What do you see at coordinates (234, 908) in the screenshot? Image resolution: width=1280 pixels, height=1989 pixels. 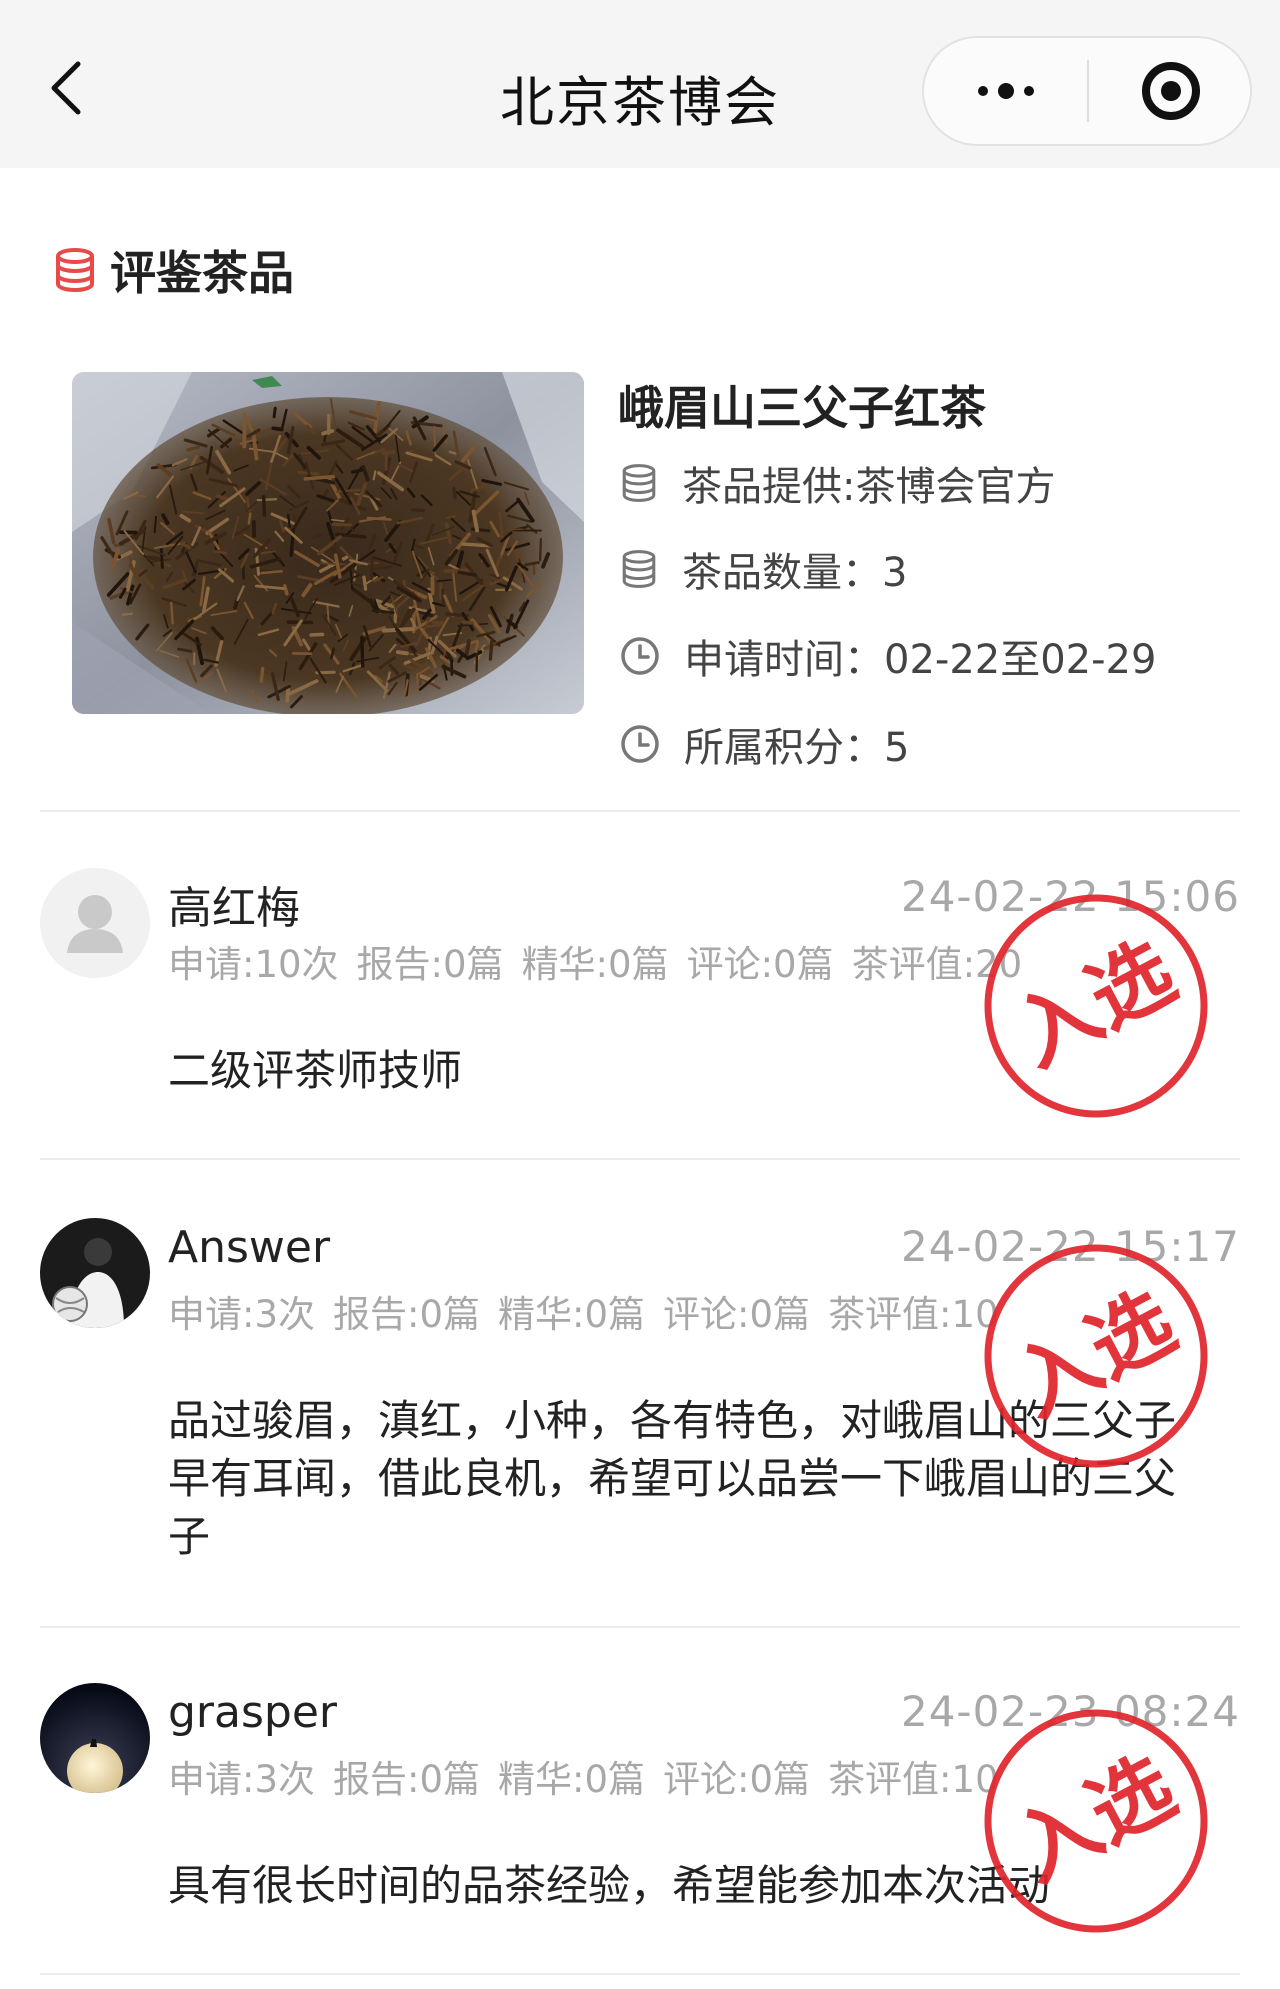 I see `applicant-name: 高红梅` at bounding box center [234, 908].